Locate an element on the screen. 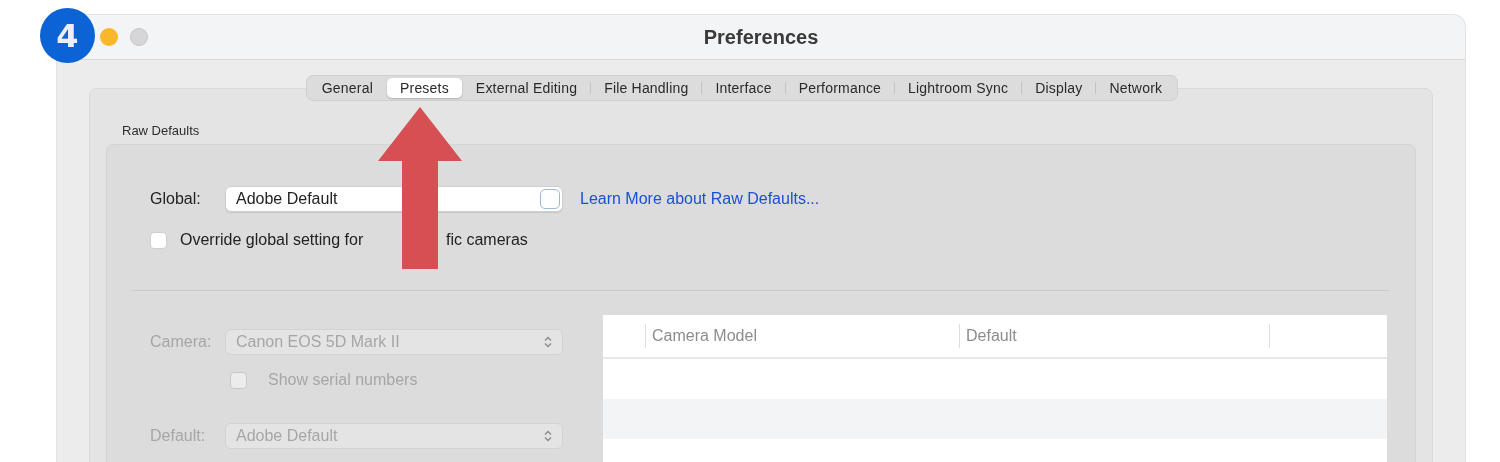  tab: Display is located at coordinates (1059, 88).